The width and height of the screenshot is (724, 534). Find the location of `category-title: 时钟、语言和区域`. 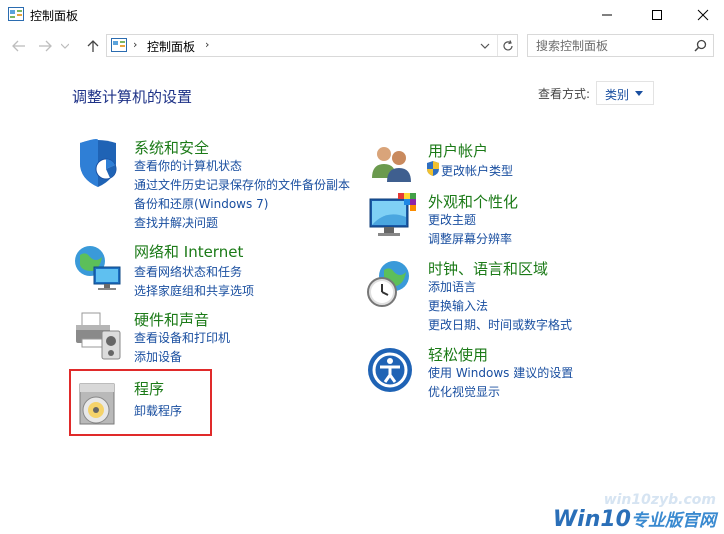

category-title: 时钟、语言和区域 is located at coordinates (488, 268).